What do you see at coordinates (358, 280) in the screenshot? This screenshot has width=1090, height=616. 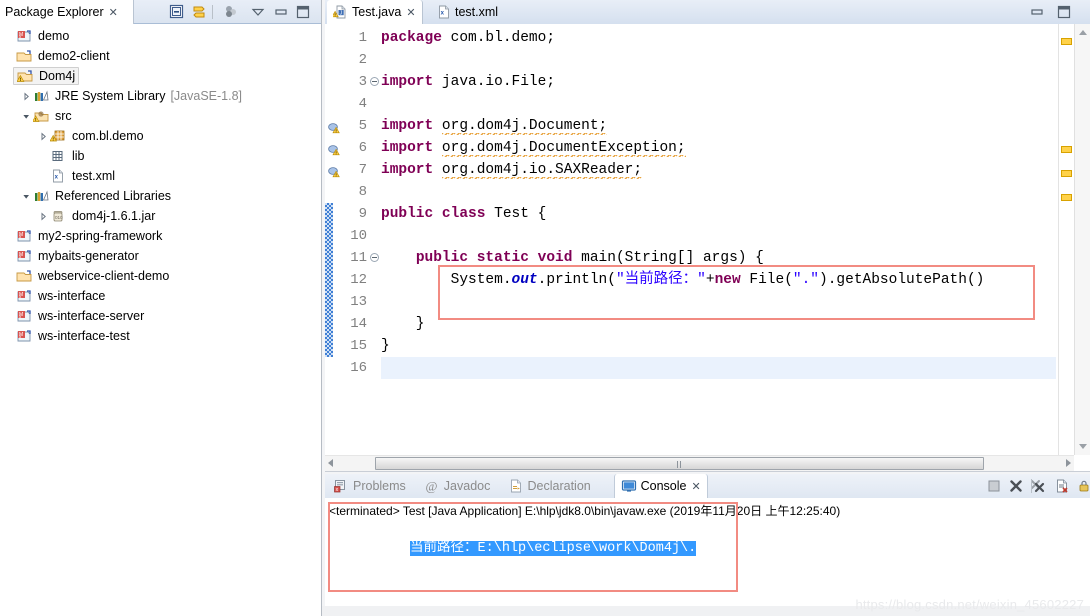 I see `line-number: 12` at bounding box center [358, 280].